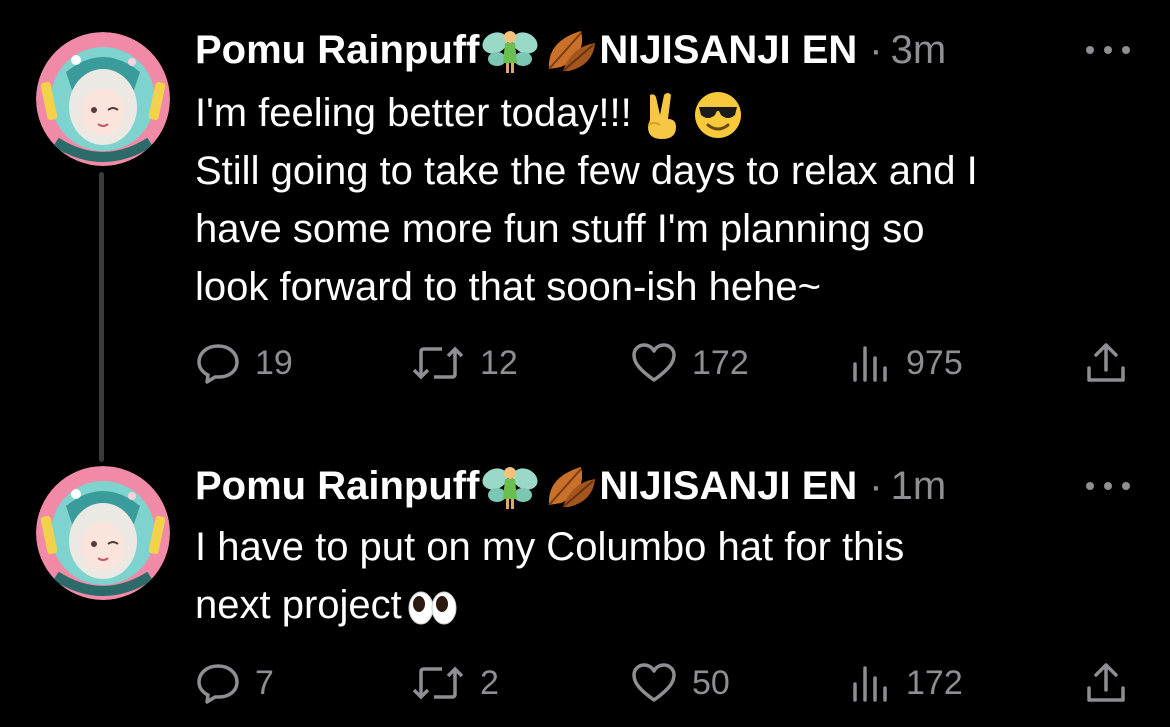  I want to click on views-button: 172, so click(906, 683).